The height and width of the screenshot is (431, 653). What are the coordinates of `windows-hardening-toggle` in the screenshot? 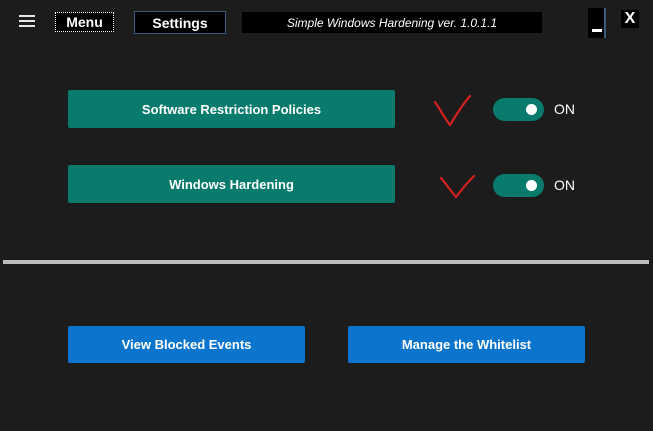 It's located at (518, 185).